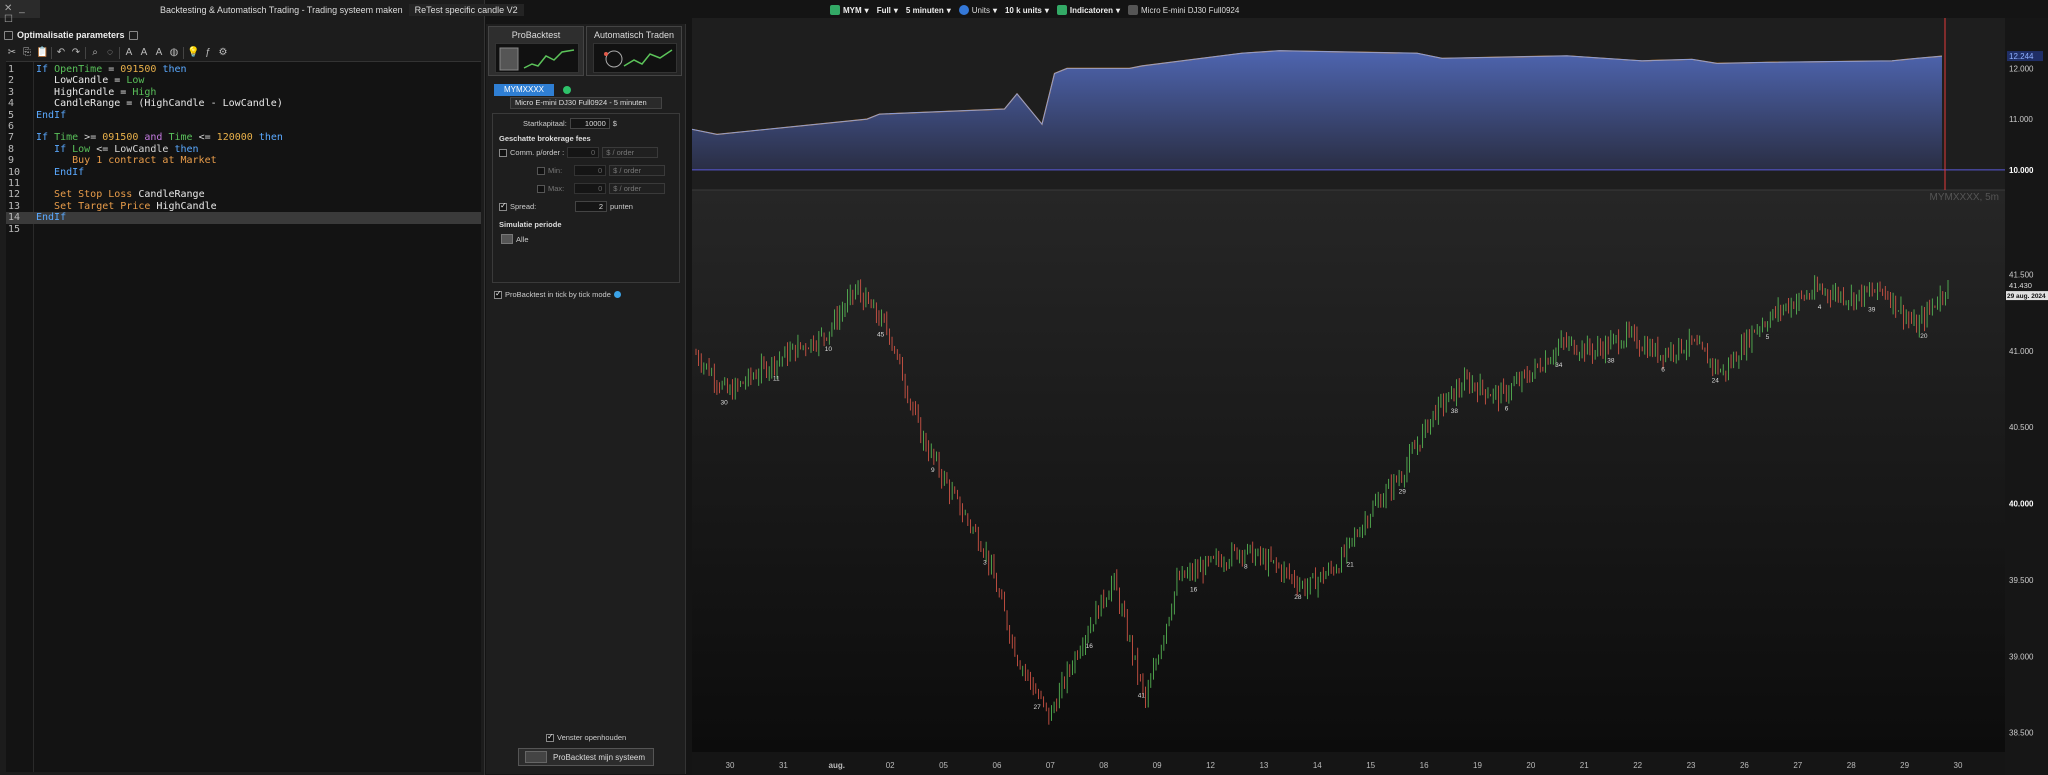  Describe the element at coordinates (45, 138) in the screenshot. I see `code-token: If` at that location.